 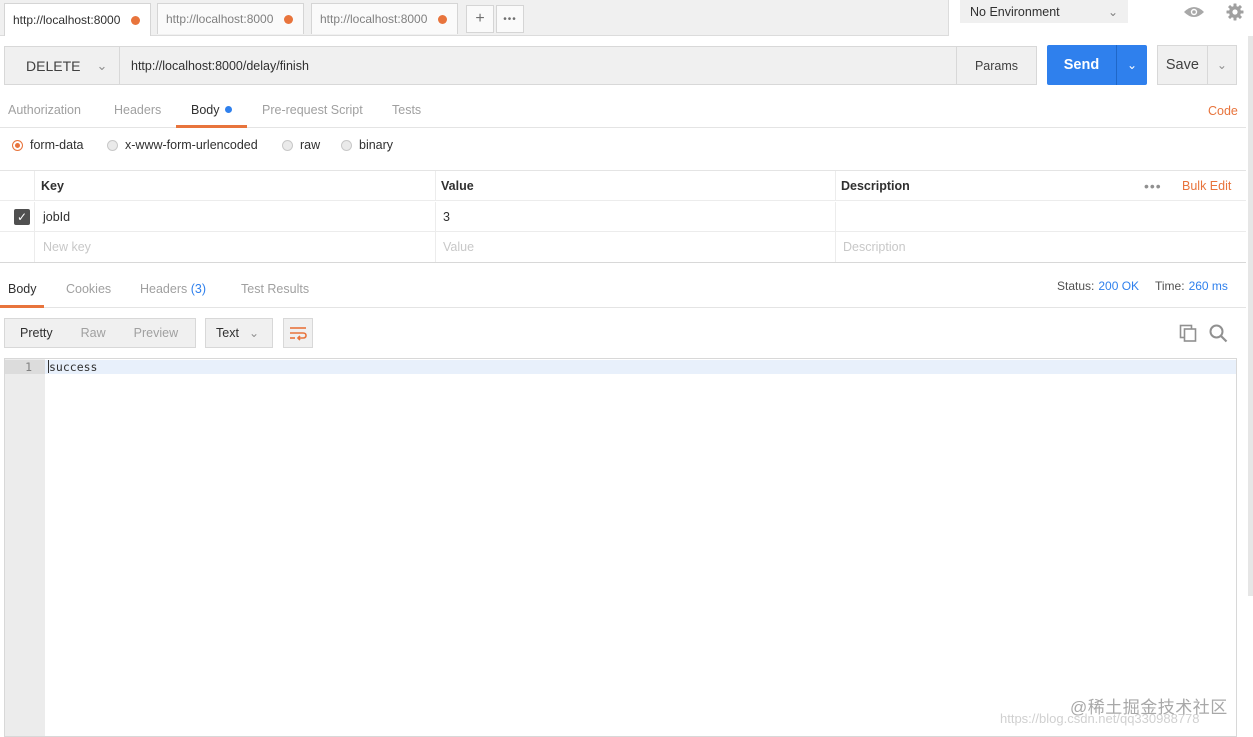 I want to click on format-select: Text ⌄, so click(x=239, y=333).